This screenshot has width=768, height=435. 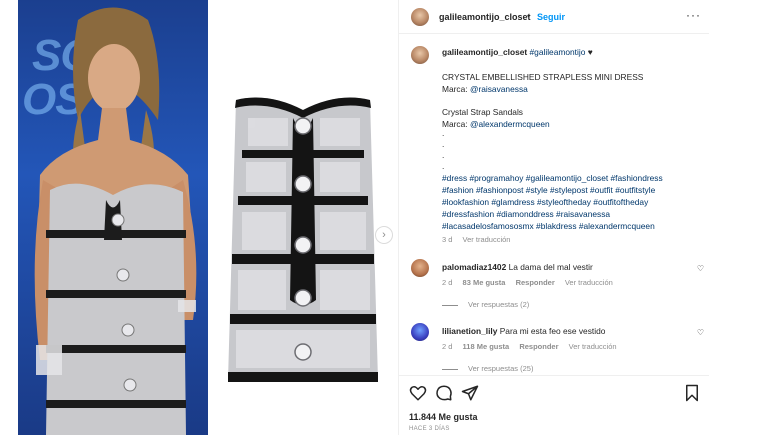 I want to click on action-bar: 11.844 Me gusta HACE 3 DÍAS, so click(x=554, y=405).